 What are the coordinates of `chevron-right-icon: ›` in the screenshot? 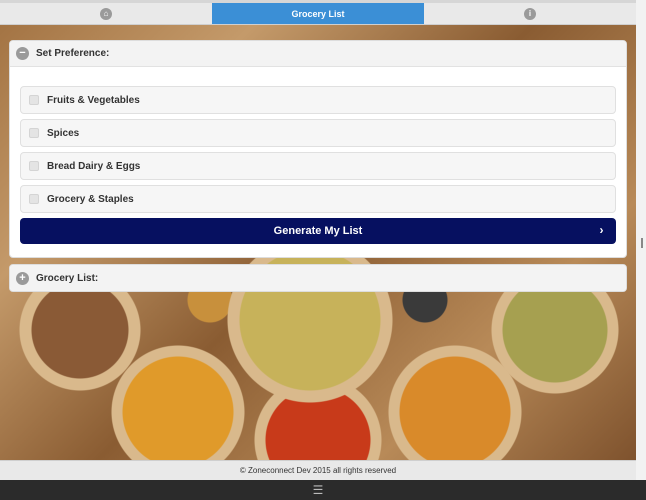 It's located at (601, 230).